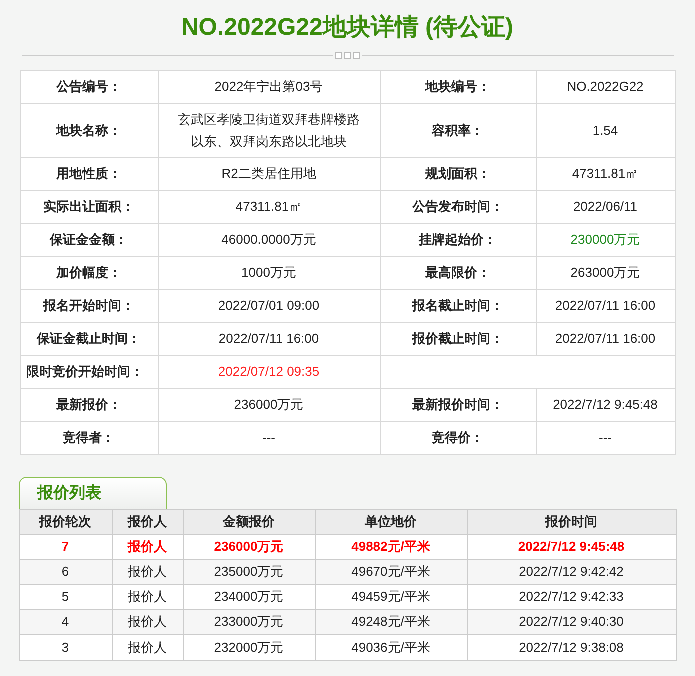  What do you see at coordinates (269, 130) in the screenshot?
I see `field-value: 玄武区孝陵卫街道双拜巷牌楼路以东、双拜岗东路以北地块` at bounding box center [269, 130].